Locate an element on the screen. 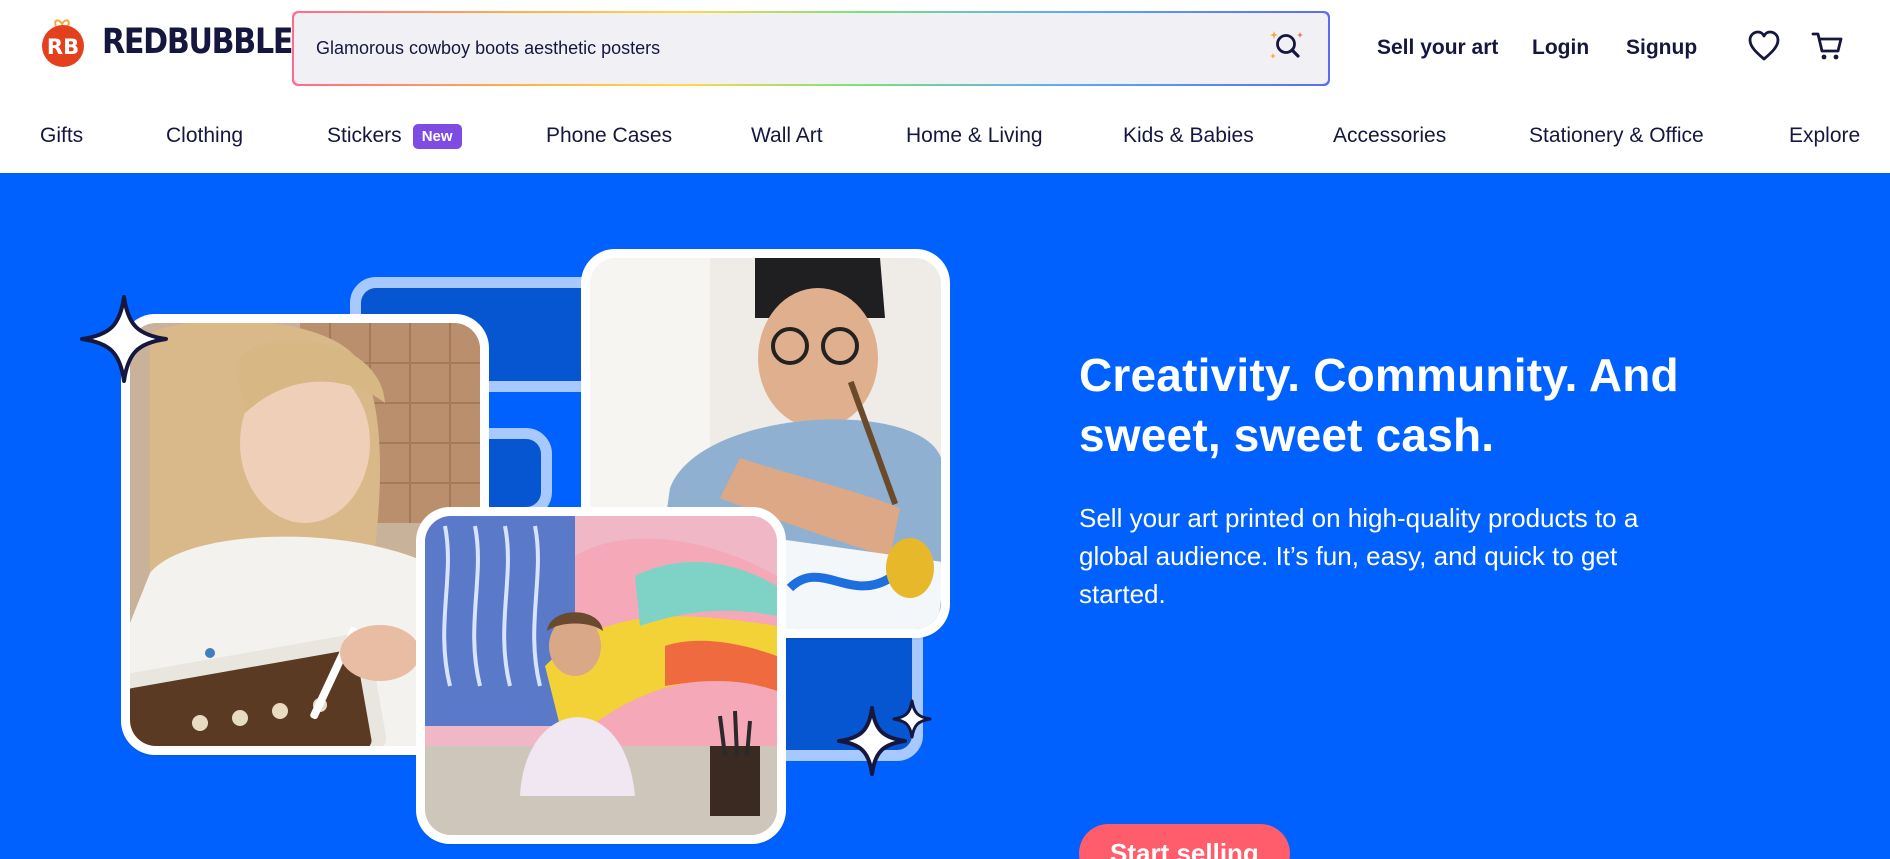 This screenshot has width=1890, height=859. nav-item-stationery-office: Stationery & Office is located at coordinates (1616, 136).